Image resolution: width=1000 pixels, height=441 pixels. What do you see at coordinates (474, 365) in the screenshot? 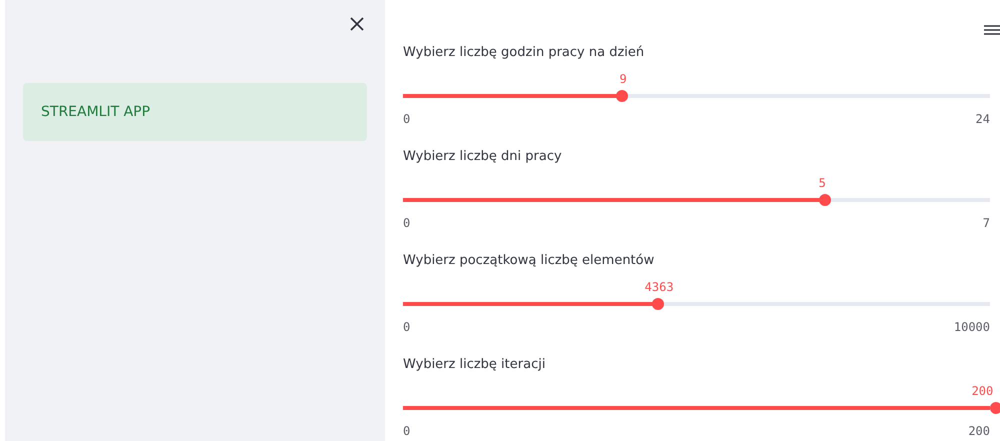
I see `slider-label: Wybierz liczbę iteracji` at bounding box center [474, 365].